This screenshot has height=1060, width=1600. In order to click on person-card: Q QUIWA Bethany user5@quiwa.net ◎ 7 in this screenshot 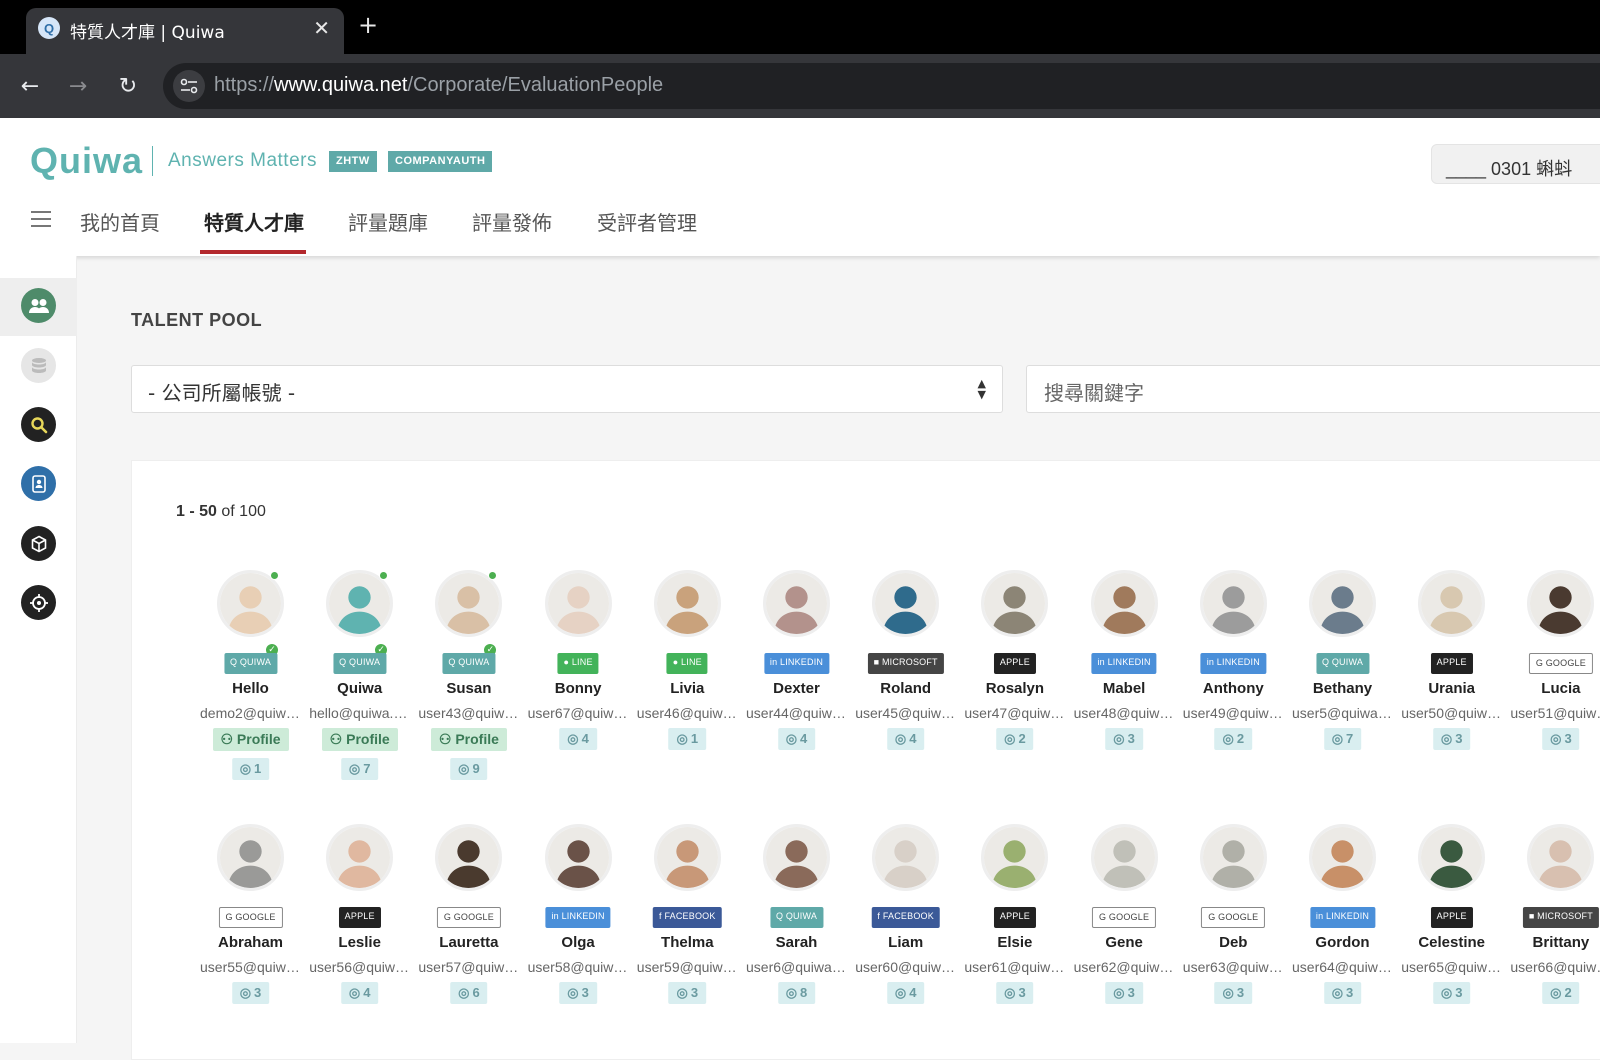, I will do `click(1342, 685)`.